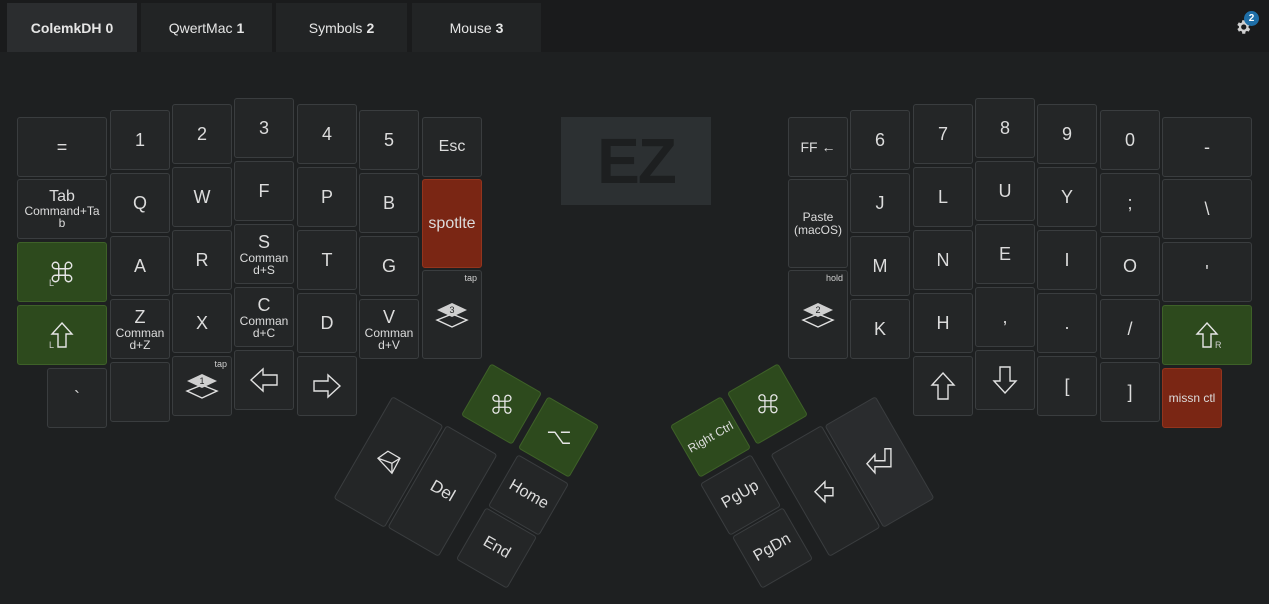  I want to click on tab-mouse: Mouse 3, so click(476, 27).